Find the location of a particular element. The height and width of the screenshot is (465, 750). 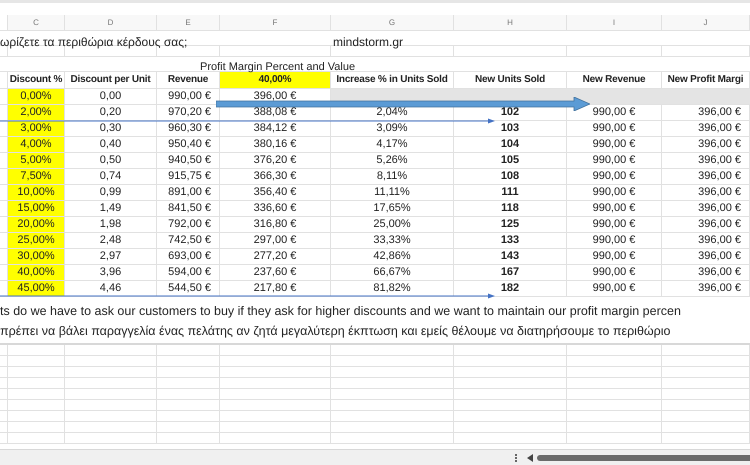

table-cell: 2,00% is located at coordinates (36, 113).